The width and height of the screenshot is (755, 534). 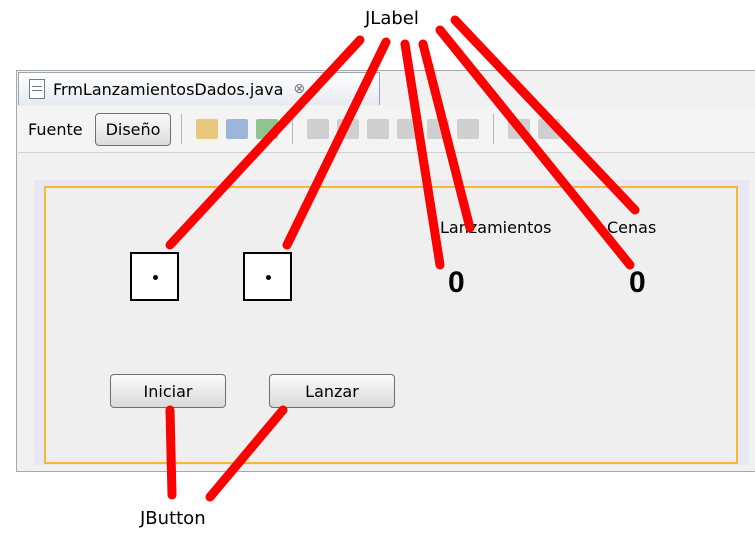 I want to click on pointer-line-cenas-label, so click(x=545, y=115).